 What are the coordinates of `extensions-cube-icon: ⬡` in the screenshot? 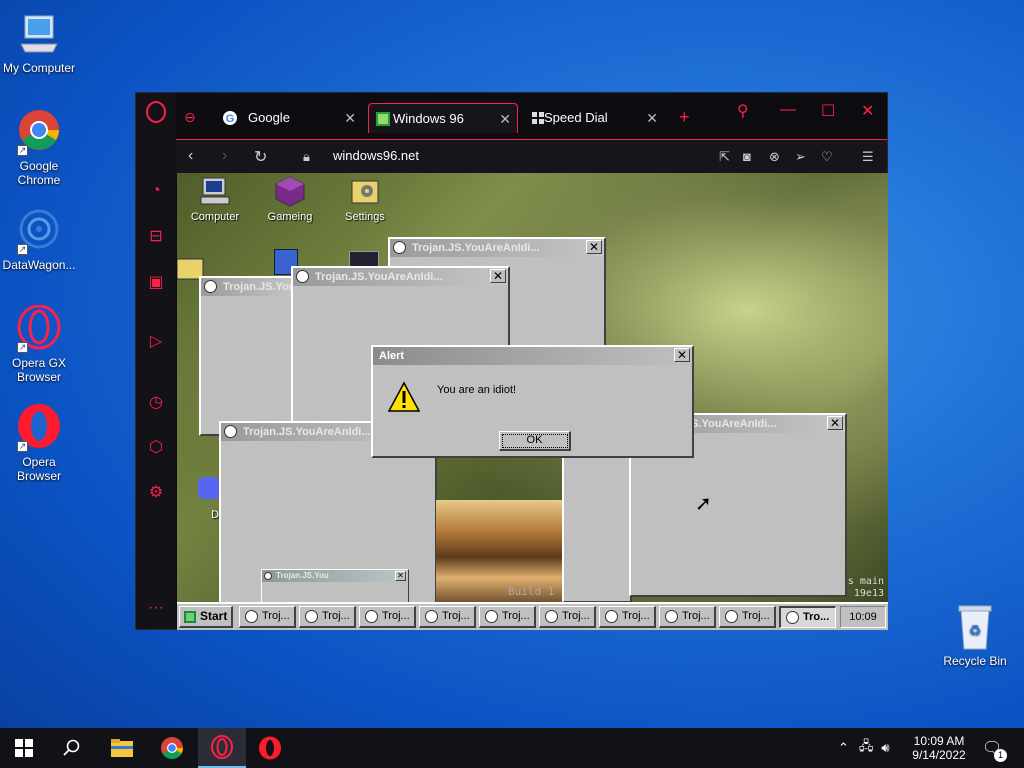 It's located at (156, 448).